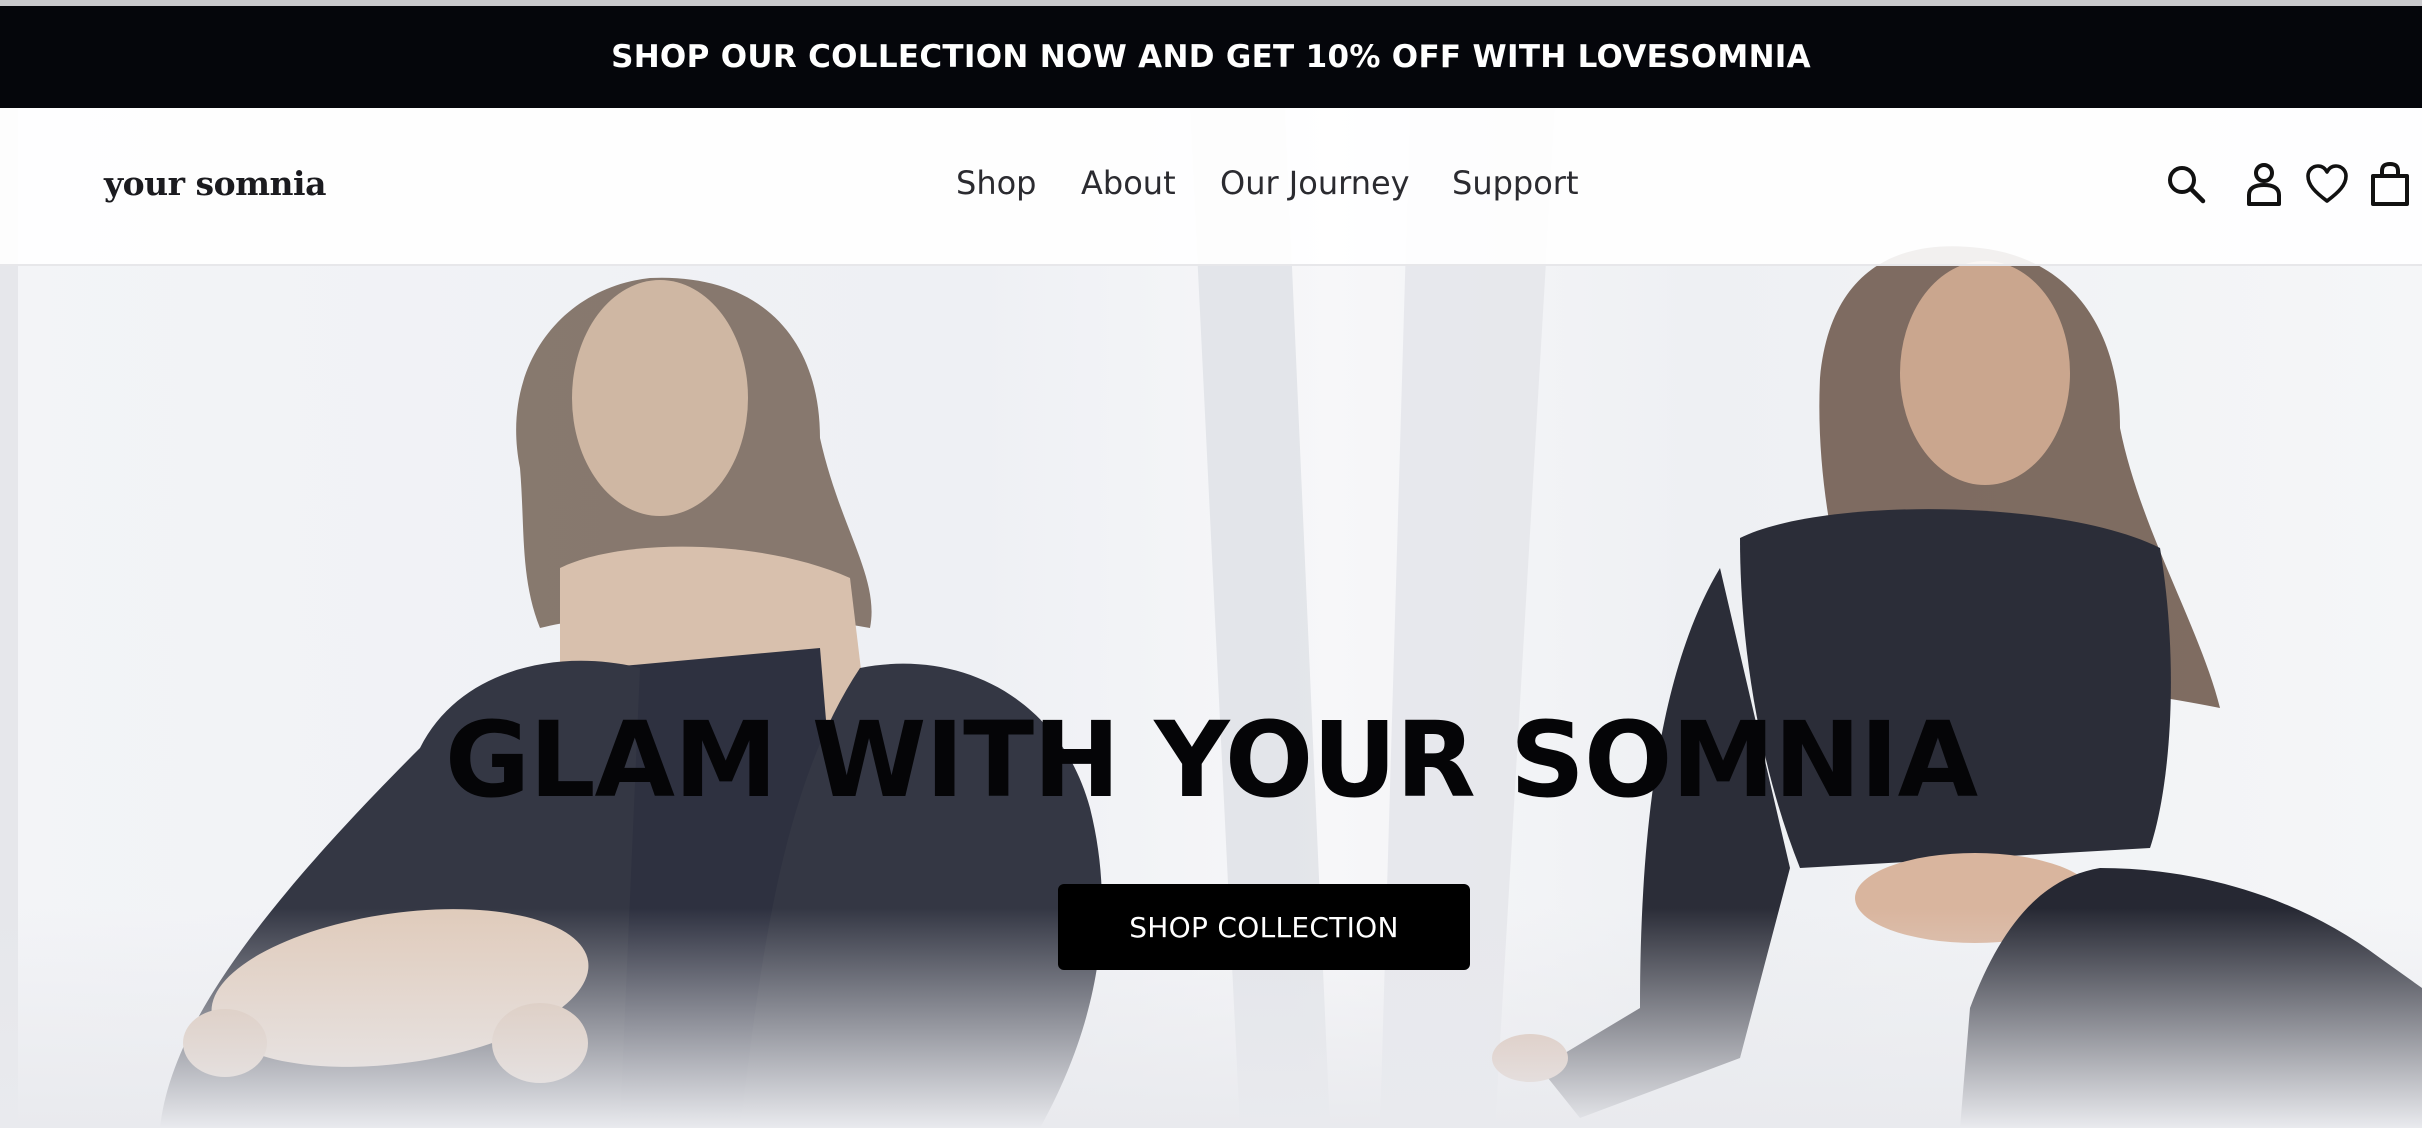 This screenshot has width=2422, height=1128. I want to click on wishlist-icon, so click(2327, 184).